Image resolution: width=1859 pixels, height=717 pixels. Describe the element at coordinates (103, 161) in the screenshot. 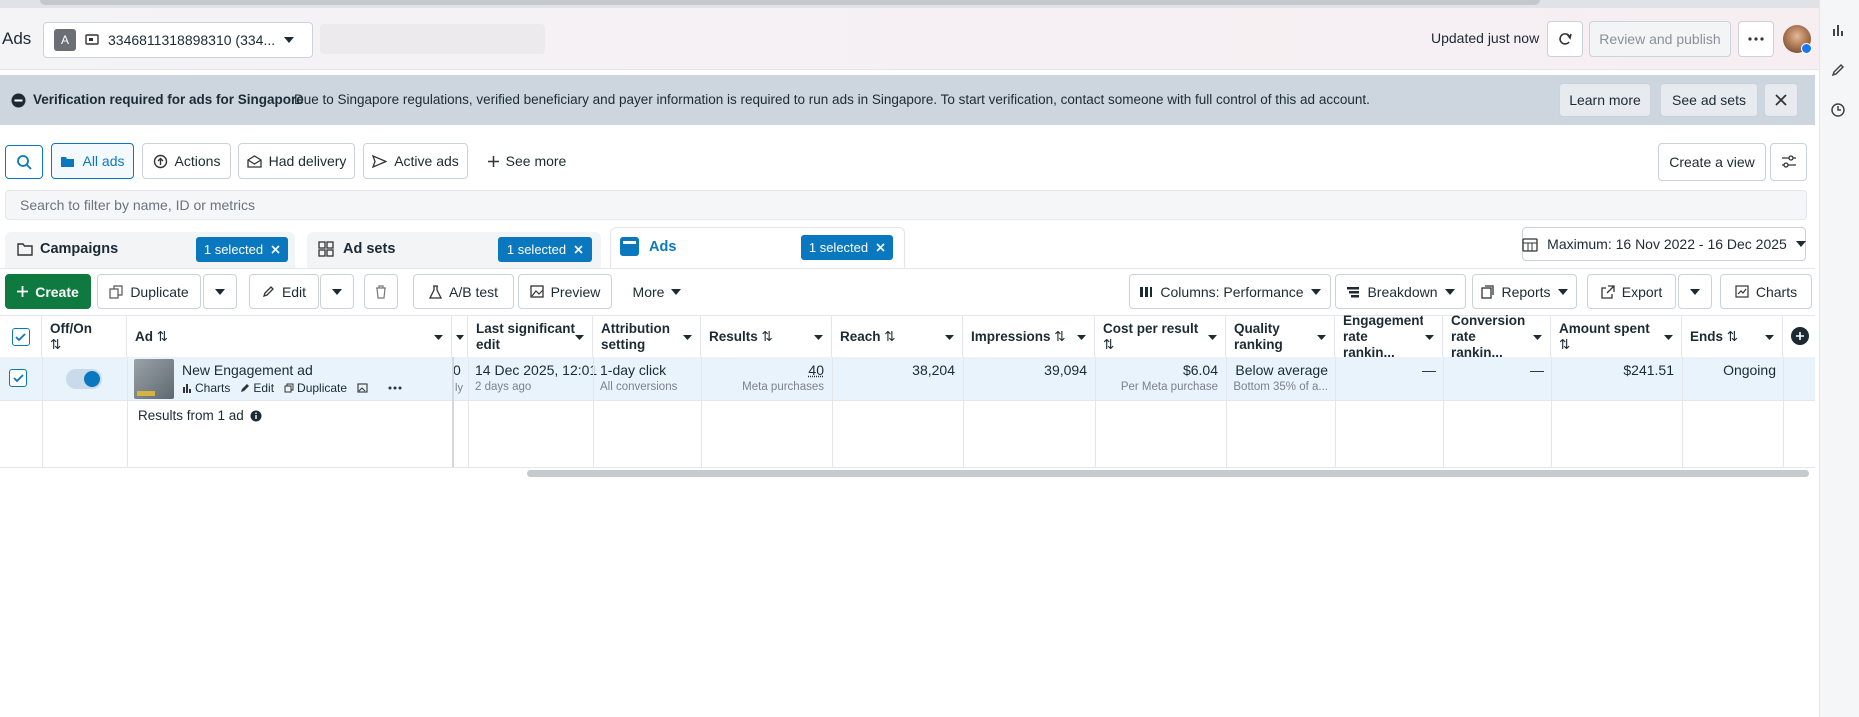

I see `tab-all-ads-label: All ads` at that location.